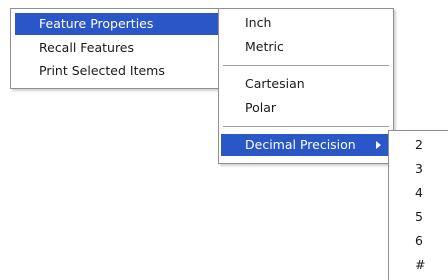 The image size is (448, 280). What do you see at coordinates (275, 83) in the screenshot?
I see `menu-item-label: Cartesian` at bounding box center [275, 83].